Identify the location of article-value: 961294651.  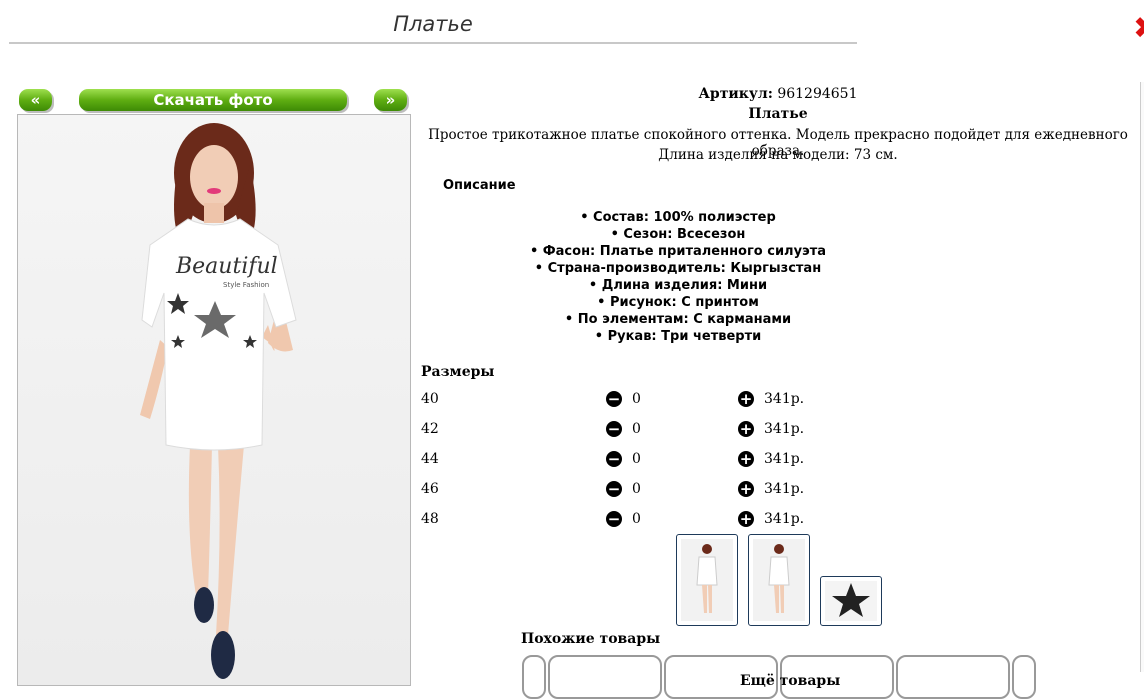
(817, 94).